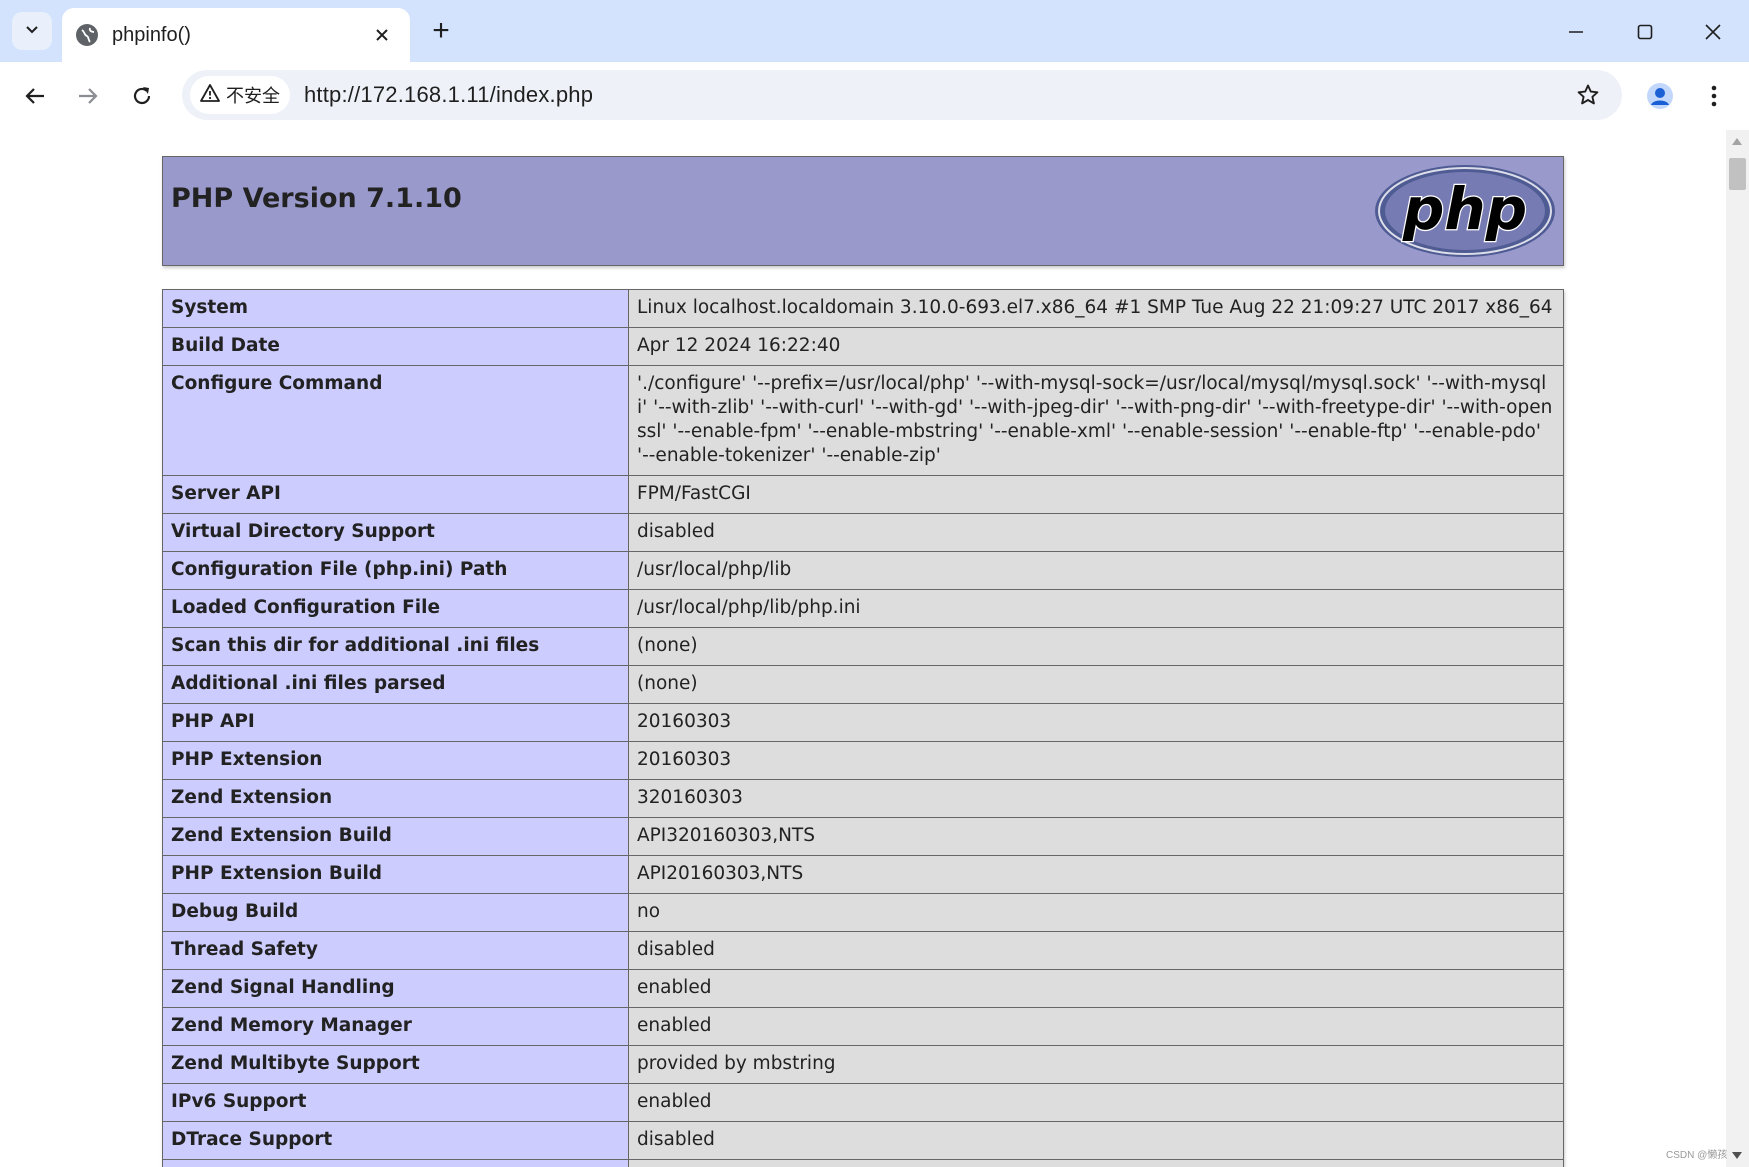 The height and width of the screenshot is (1167, 1749). What do you see at coordinates (1096, 646) in the screenshot?
I see `row-value: (none)` at bounding box center [1096, 646].